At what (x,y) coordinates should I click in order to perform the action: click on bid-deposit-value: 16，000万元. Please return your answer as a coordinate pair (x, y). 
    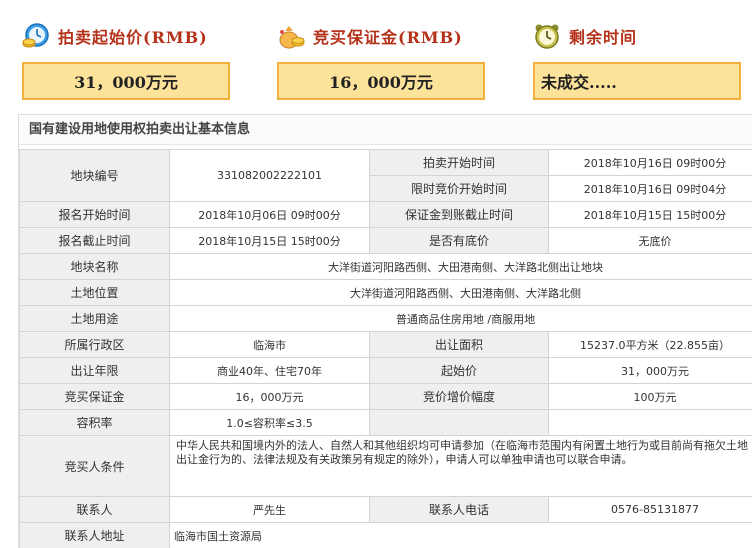
    Looking at the image, I should click on (269, 396).